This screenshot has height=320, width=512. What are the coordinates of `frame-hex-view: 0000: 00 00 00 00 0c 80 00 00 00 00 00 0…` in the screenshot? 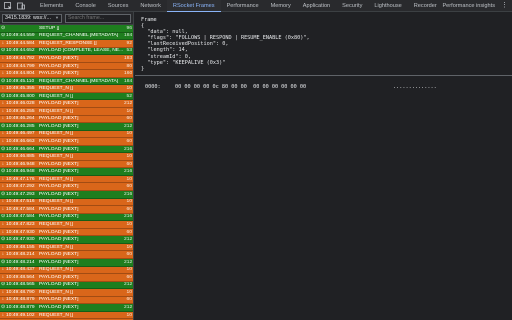 It's located at (323, 87).